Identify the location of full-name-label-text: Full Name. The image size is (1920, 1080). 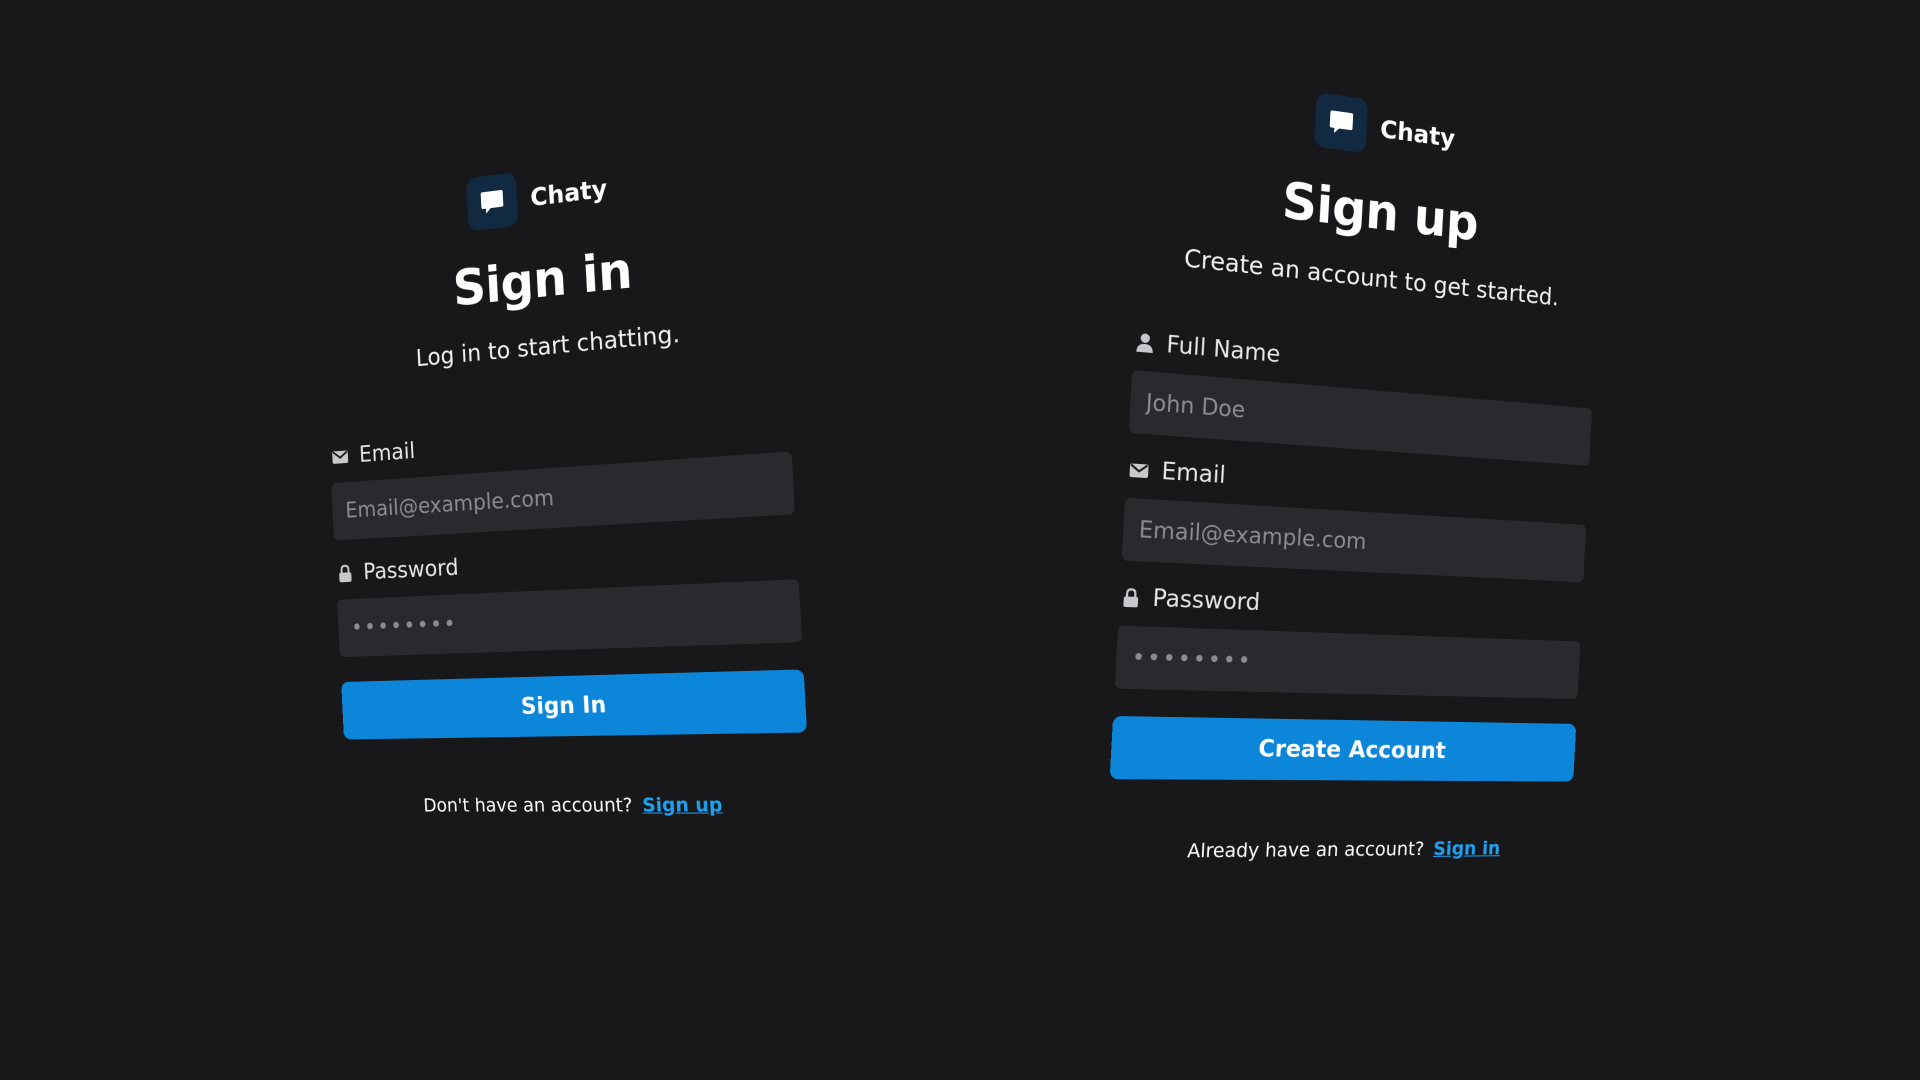
(1223, 350).